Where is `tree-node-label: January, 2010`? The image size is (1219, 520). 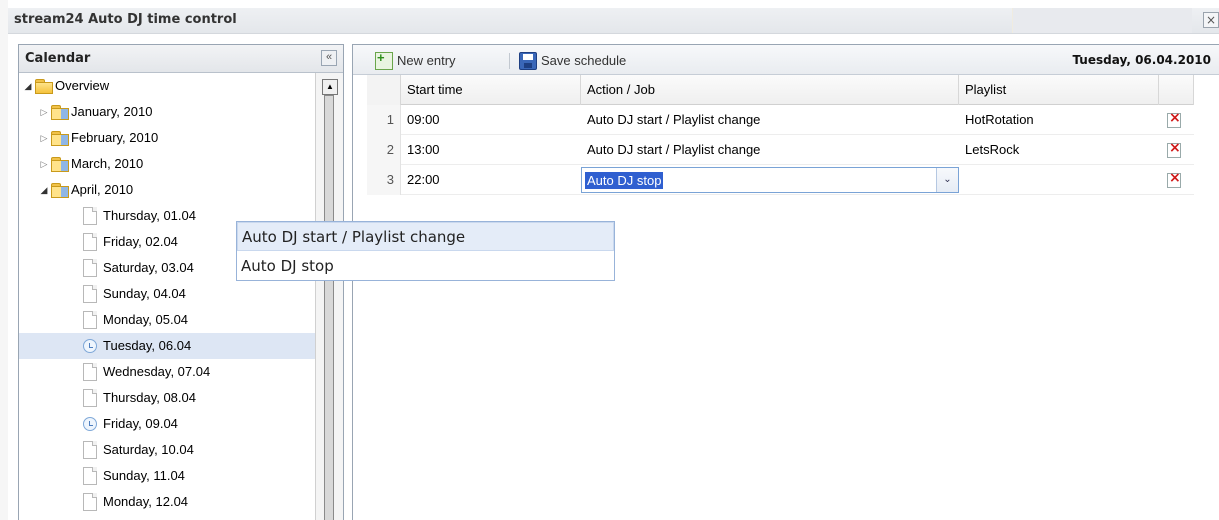 tree-node-label: January, 2010 is located at coordinates (112, 111).